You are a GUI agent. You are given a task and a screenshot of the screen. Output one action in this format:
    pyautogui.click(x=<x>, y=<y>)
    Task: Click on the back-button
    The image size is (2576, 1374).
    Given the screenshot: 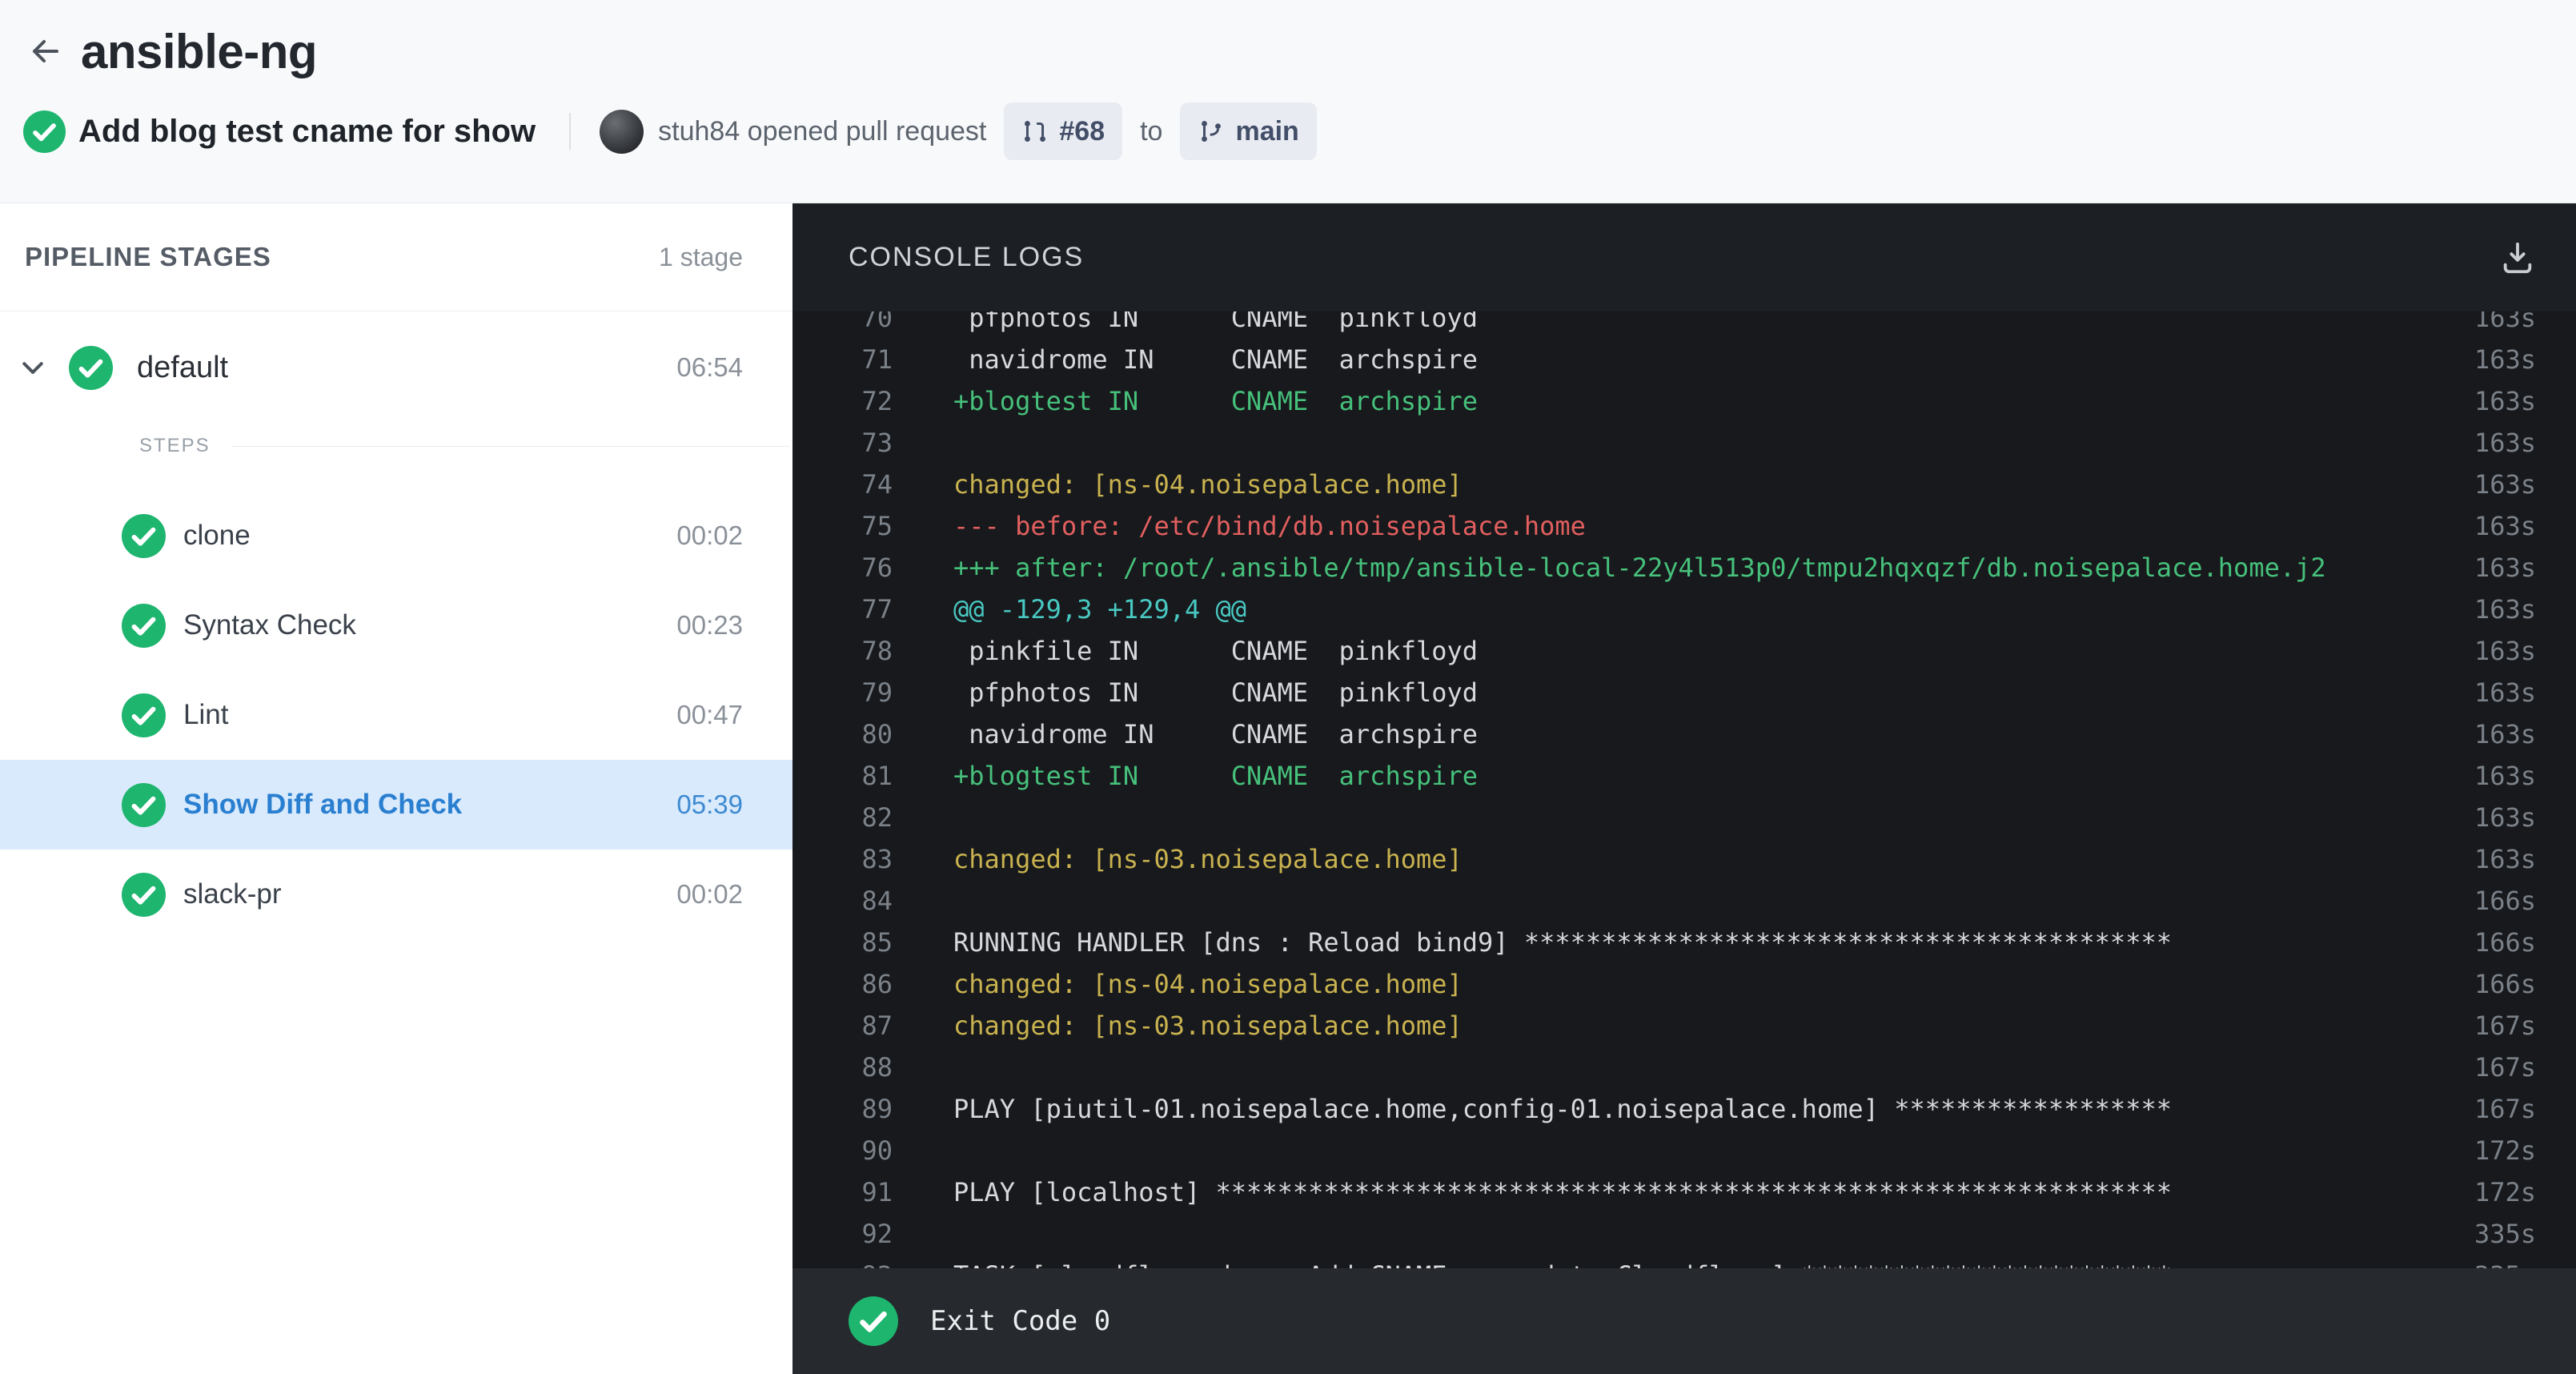 What is the action you would take?
    pyautogui.click(x=45, y=51)
    